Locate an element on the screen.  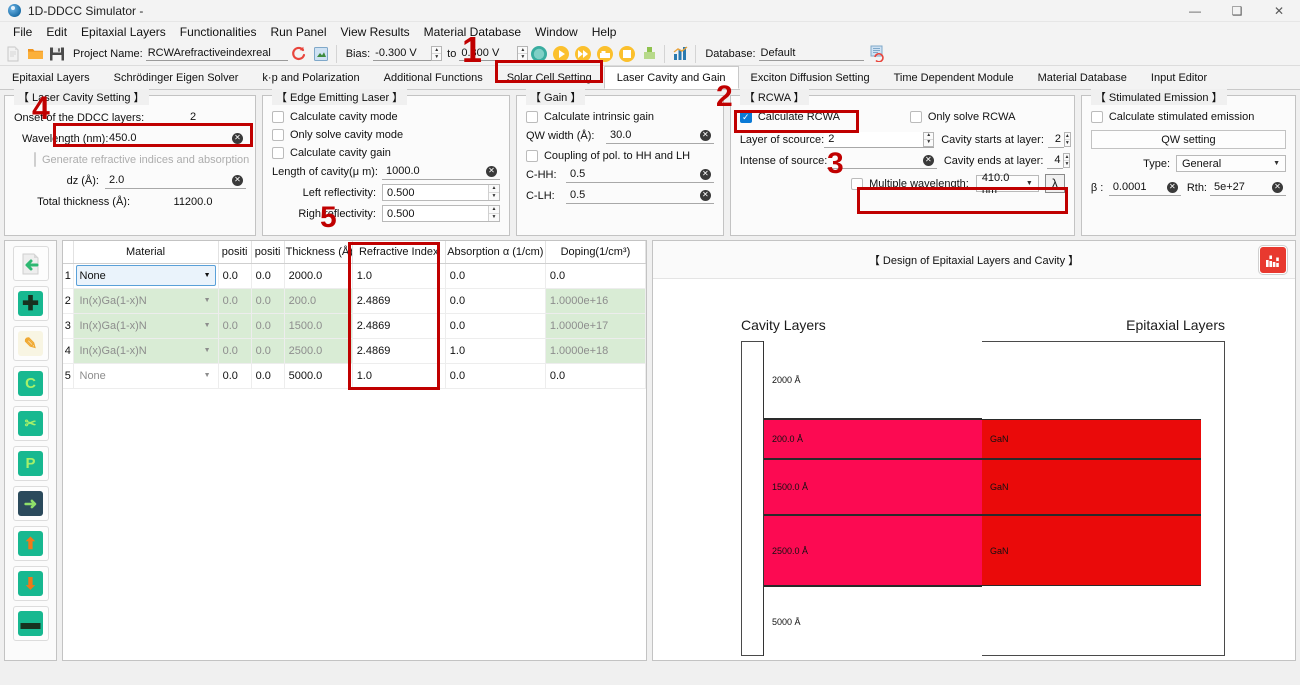
calculate-intrinsic-gain-checkbox is located at coordinates (531, 117).